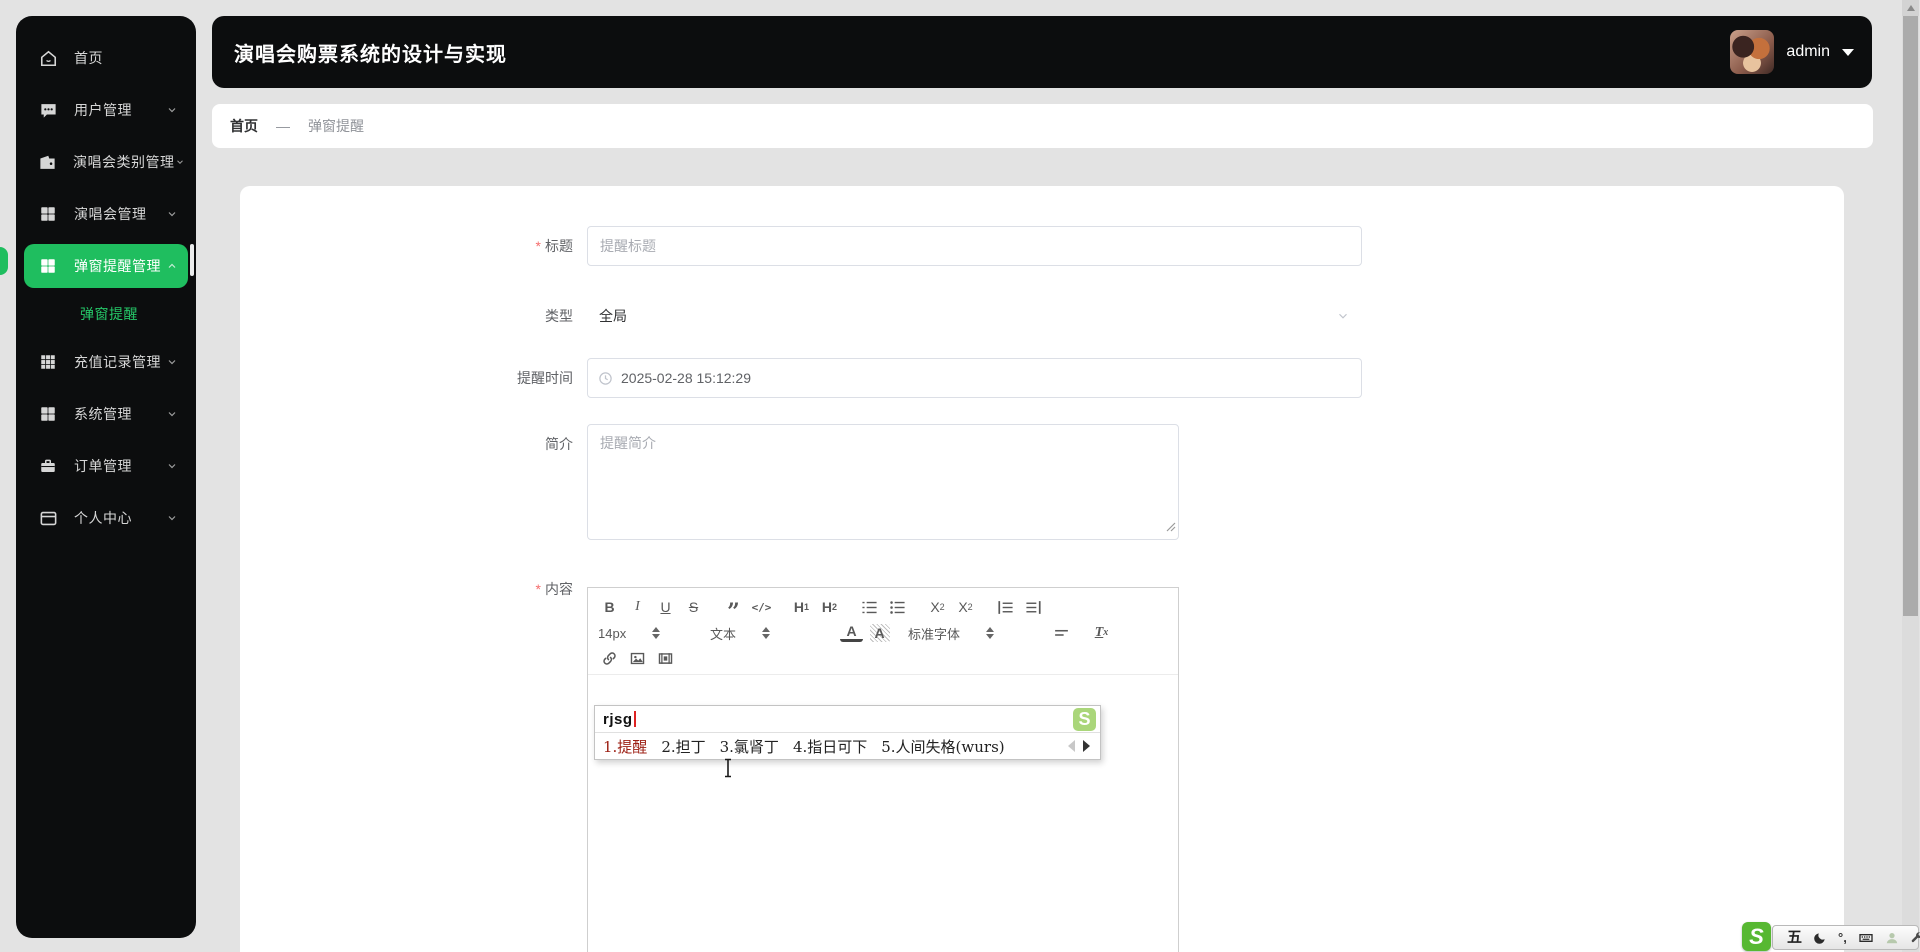 The width and height of the screenshot is (1920, 952). I want to click on clear-format-button: Tx, so click(1101, 633).